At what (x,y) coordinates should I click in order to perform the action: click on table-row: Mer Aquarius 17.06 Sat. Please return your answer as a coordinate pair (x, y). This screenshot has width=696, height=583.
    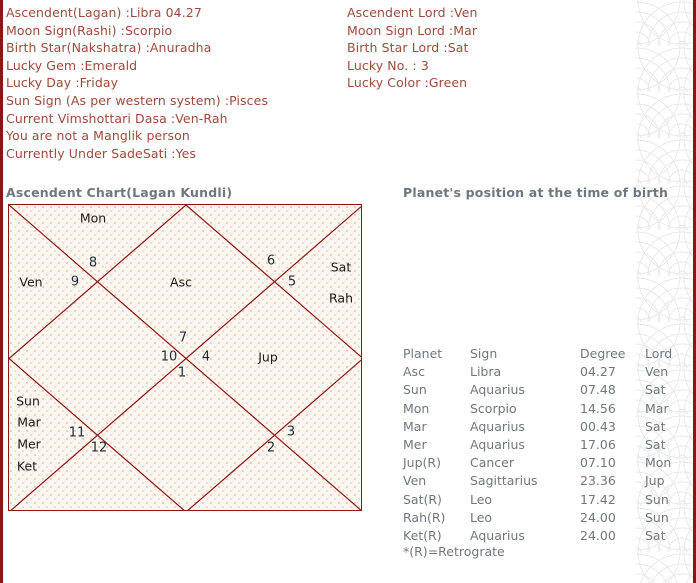
    Looking at the image, I should click on (543, 445).